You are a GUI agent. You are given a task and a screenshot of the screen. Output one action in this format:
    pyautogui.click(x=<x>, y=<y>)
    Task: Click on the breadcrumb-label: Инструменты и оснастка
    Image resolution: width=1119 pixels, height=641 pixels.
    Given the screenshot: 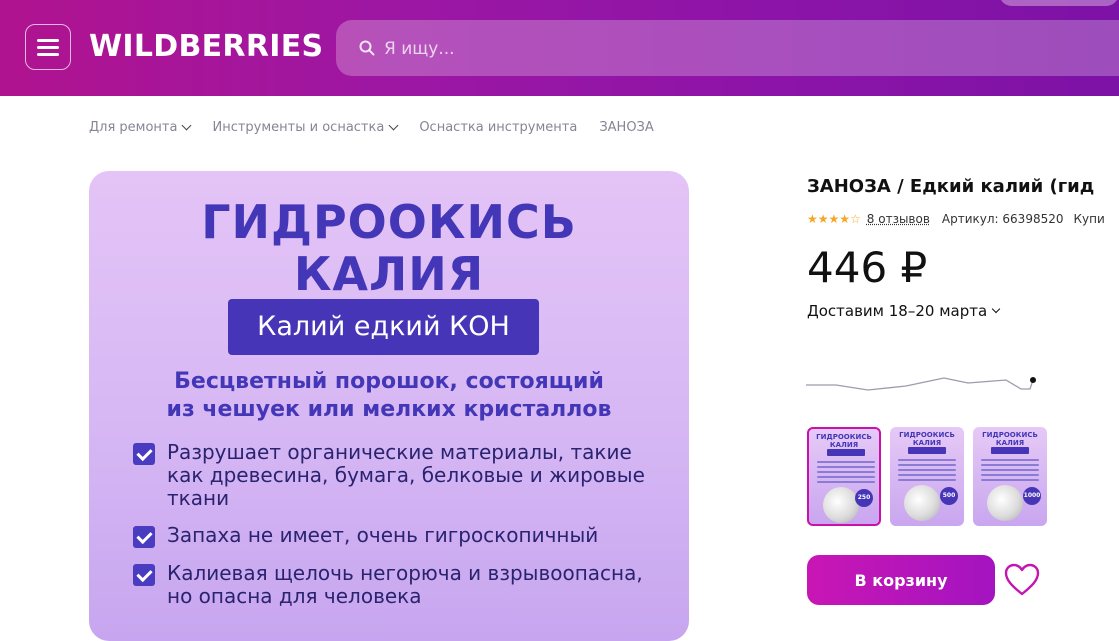 What is the action you would take?
    pyautogui.click(x=298, y=127)
    